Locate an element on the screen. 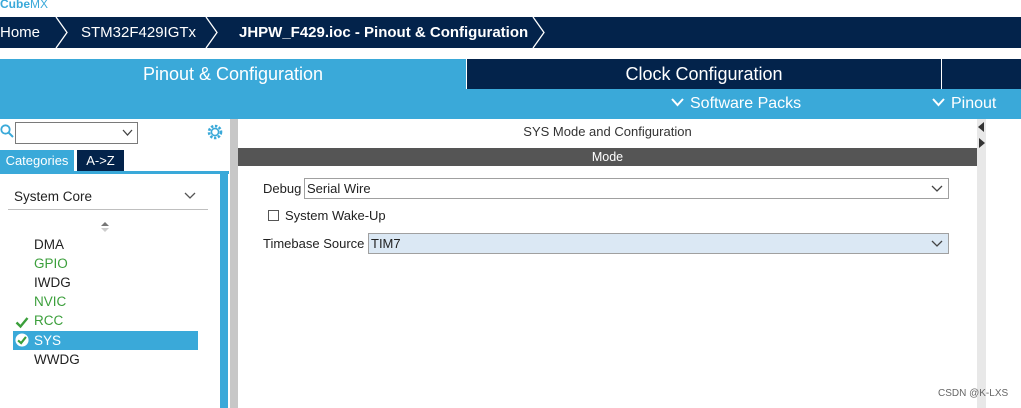 Image resolution: width=1021 pixels, height=408 pixels. tab-overflow is located at coordinates (981, 74).